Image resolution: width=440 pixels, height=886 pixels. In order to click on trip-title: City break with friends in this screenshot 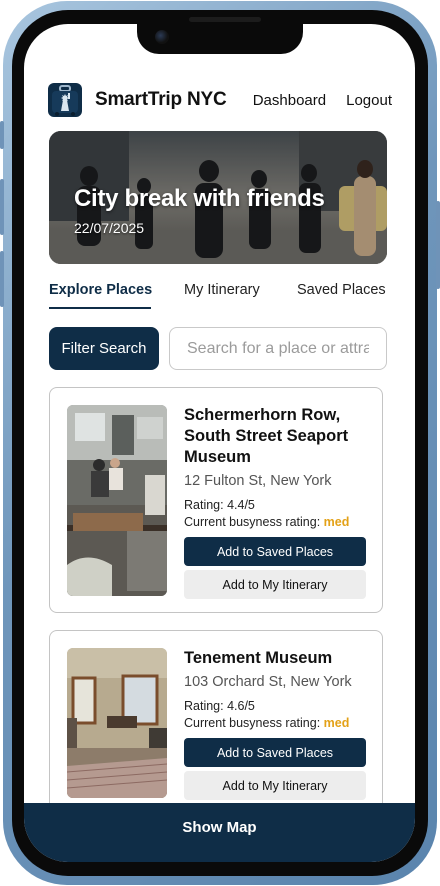, I will do `click(199, 198)`.